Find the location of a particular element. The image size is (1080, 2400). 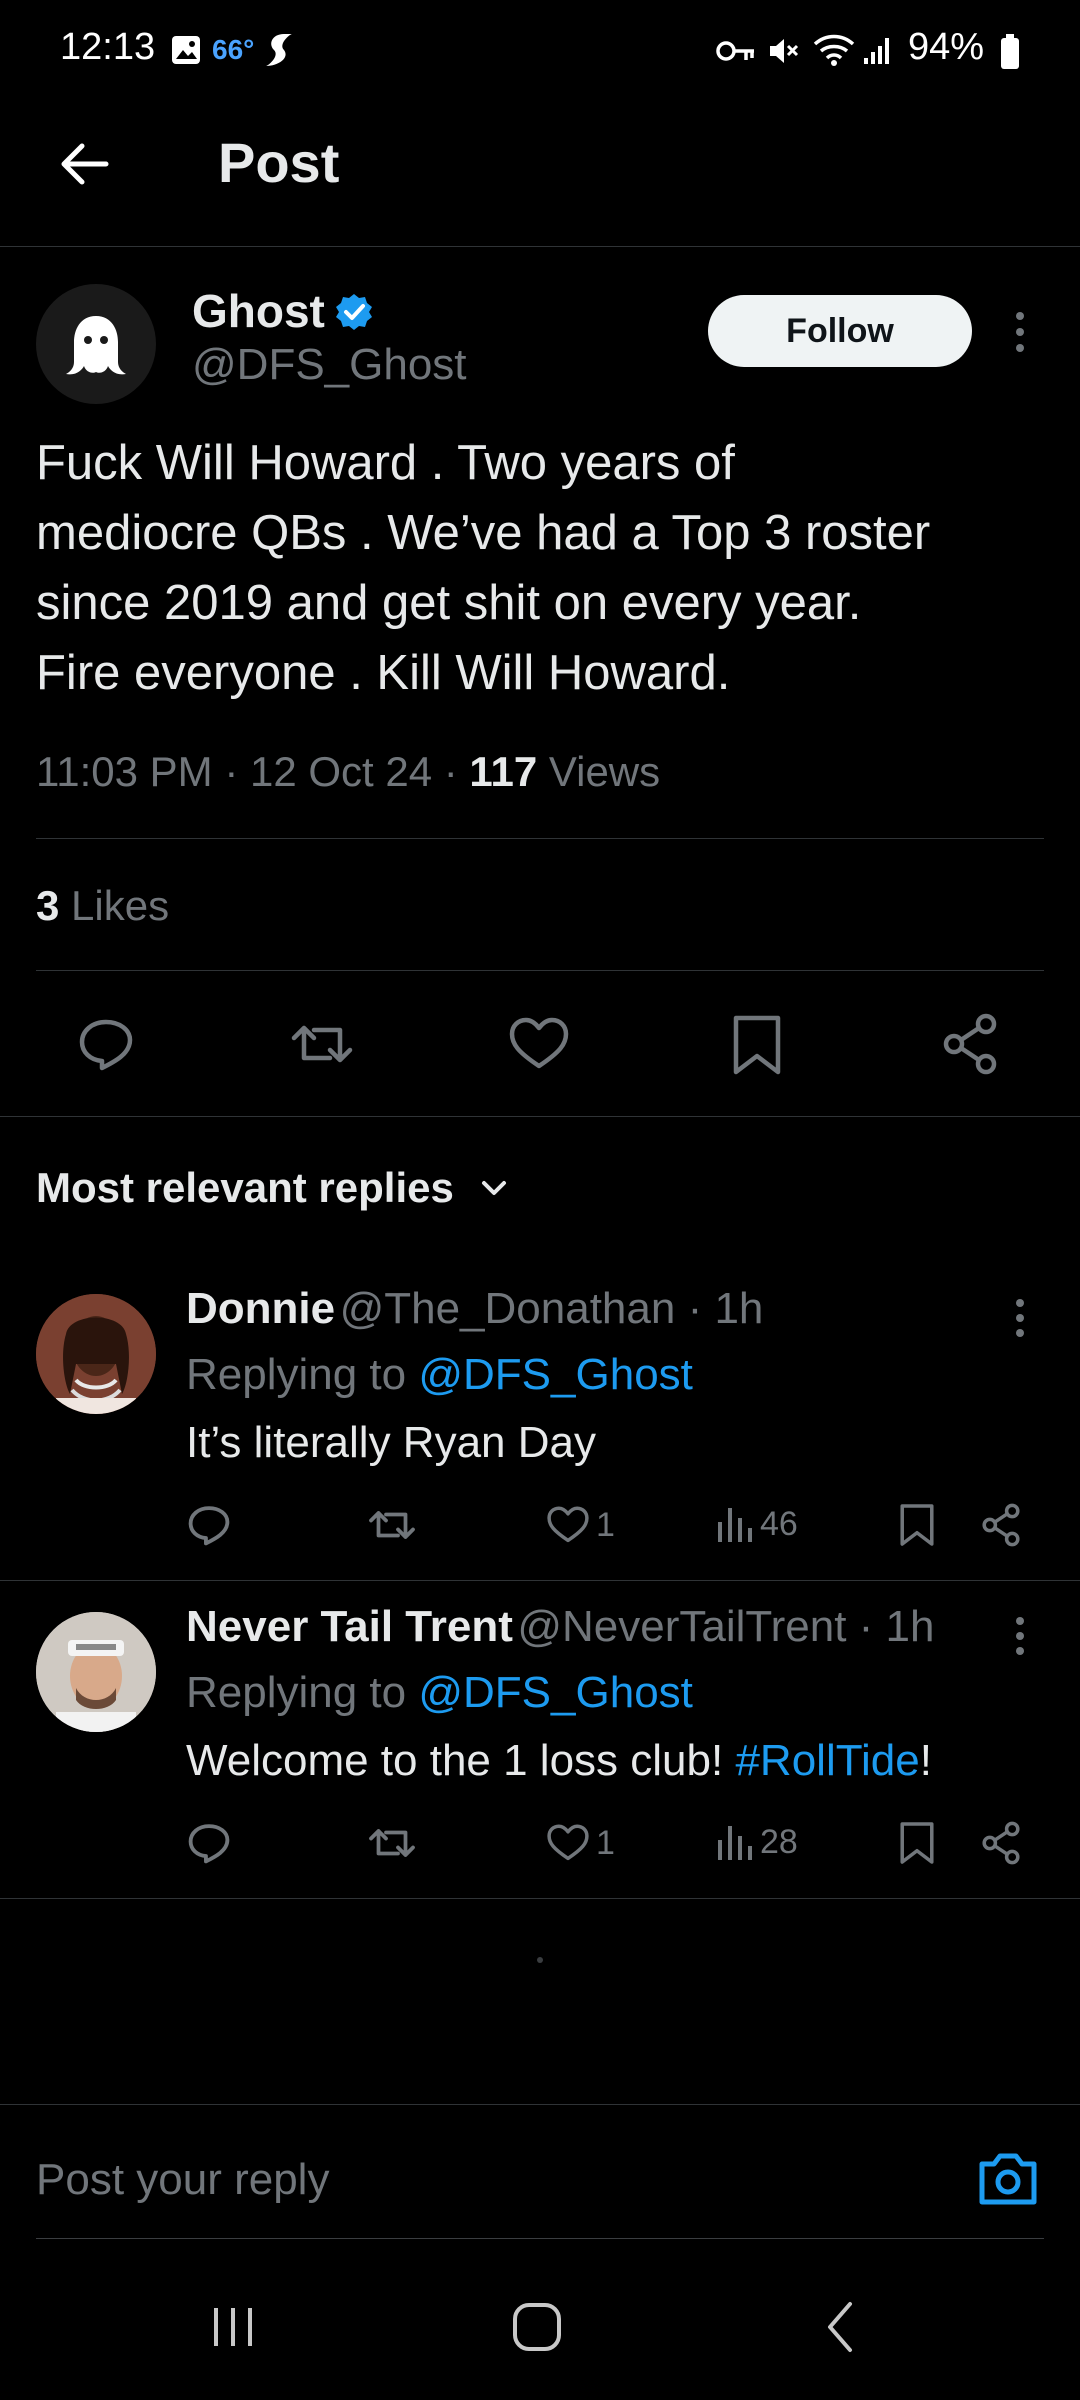

repost-button is located at coordinates (322, 1044).